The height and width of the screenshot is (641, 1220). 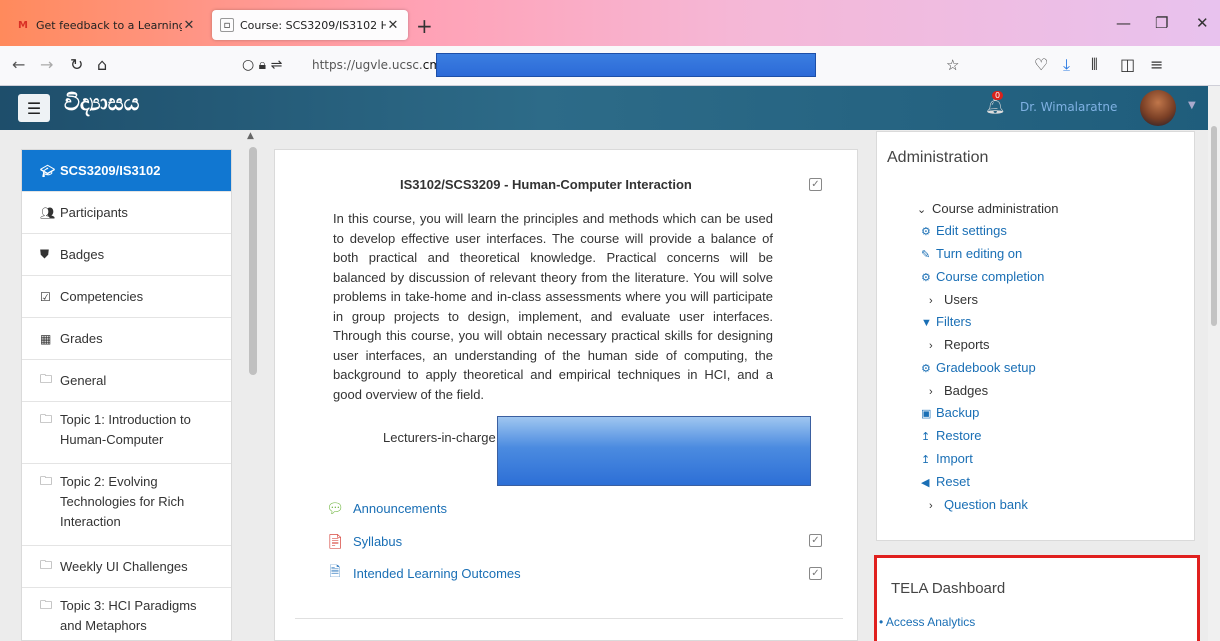 What do you see at coordinates (982, 276) in the screenshot?
I see `tree-course-completion: ⚙ Course completion` at bounding box center [982, 276].